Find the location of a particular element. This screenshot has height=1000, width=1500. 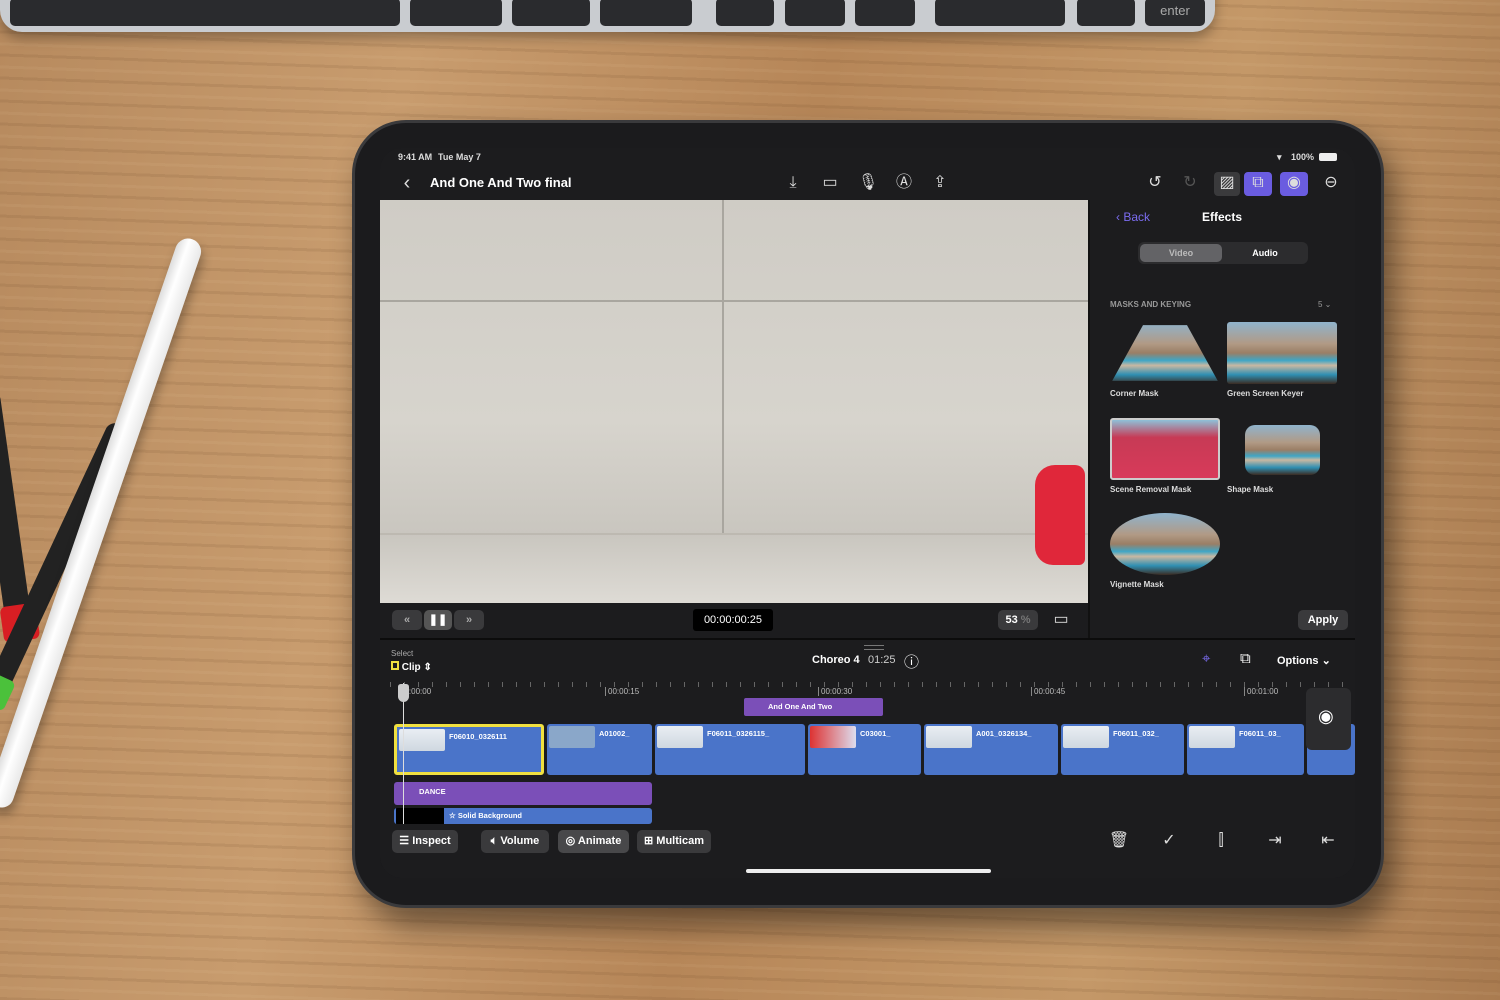

wifi-icon: ▾ is located at coordinates (1279, 157).